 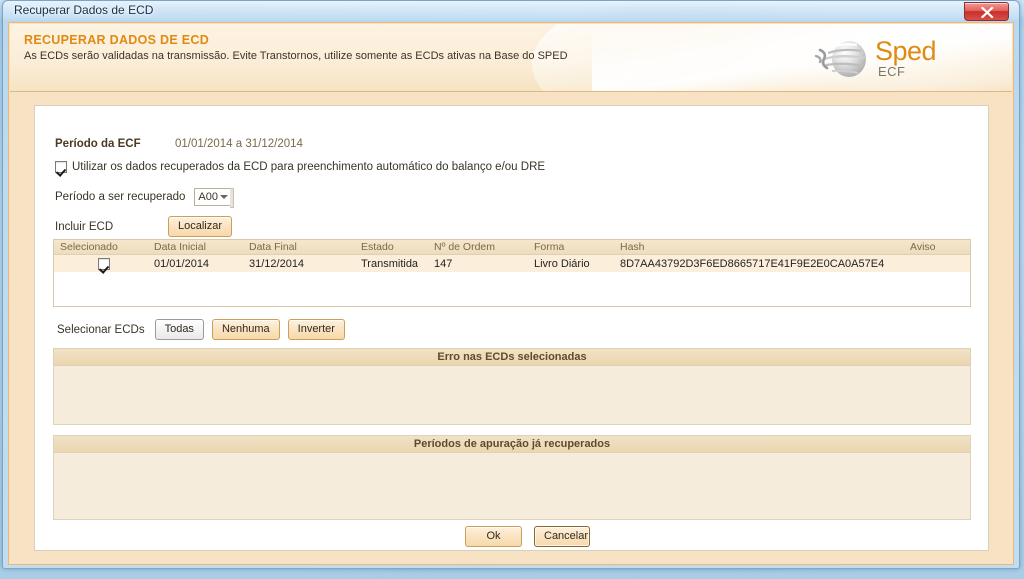 I want to click on footer-buttons: Ok Cancelar, so click(x=527, y=536).